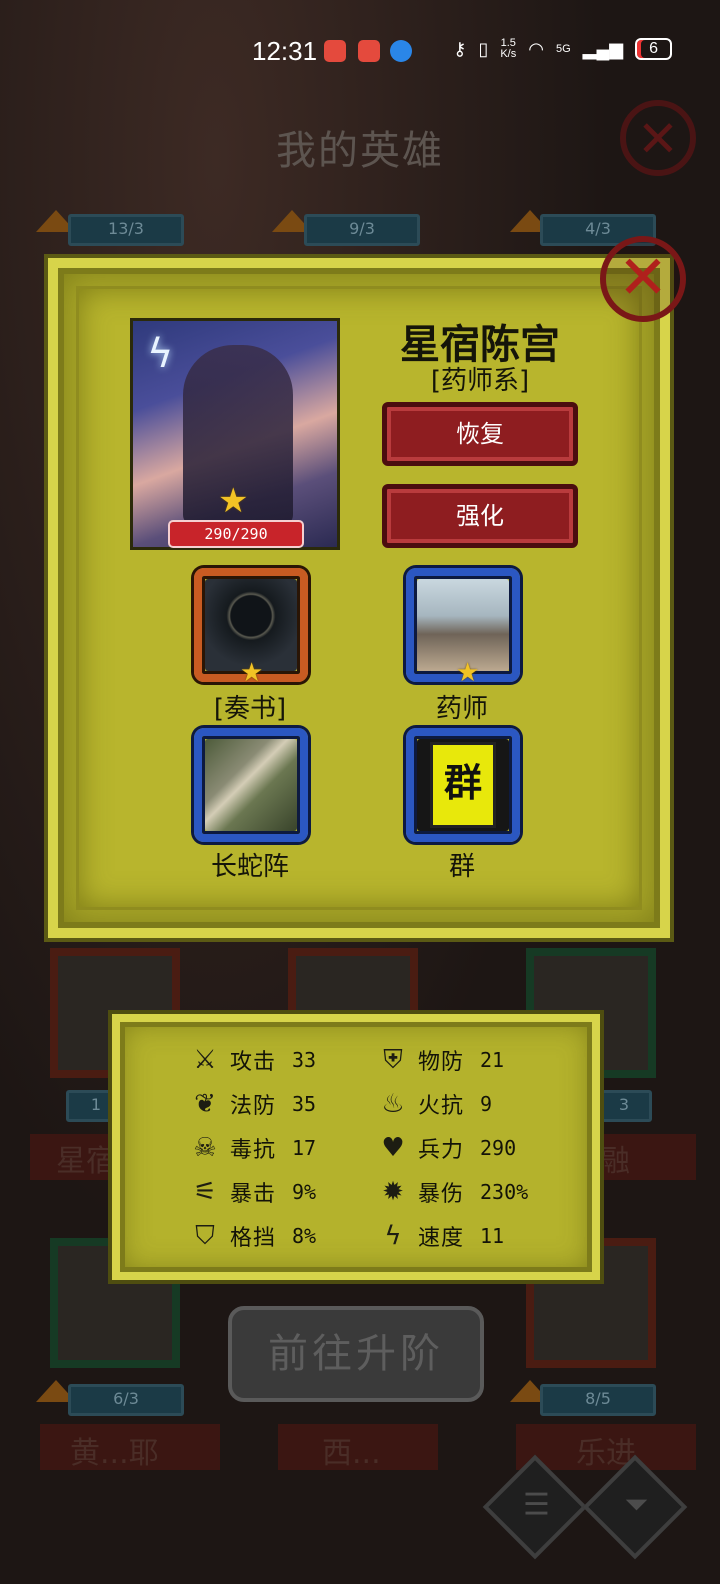 The image size is (720, 1584). I want to click on hero-count-badge: 3, so click(624, 1106).